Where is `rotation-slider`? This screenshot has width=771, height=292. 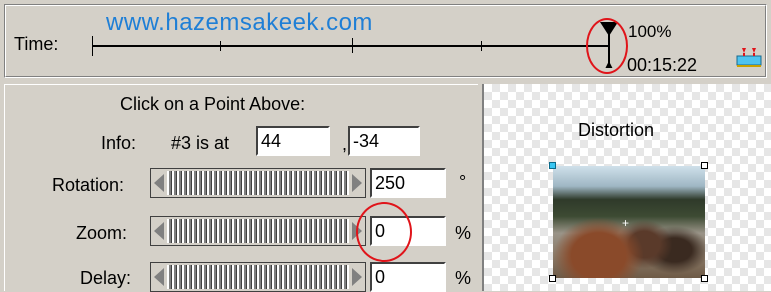
rotation-slider is located at coordinates (258, 183).